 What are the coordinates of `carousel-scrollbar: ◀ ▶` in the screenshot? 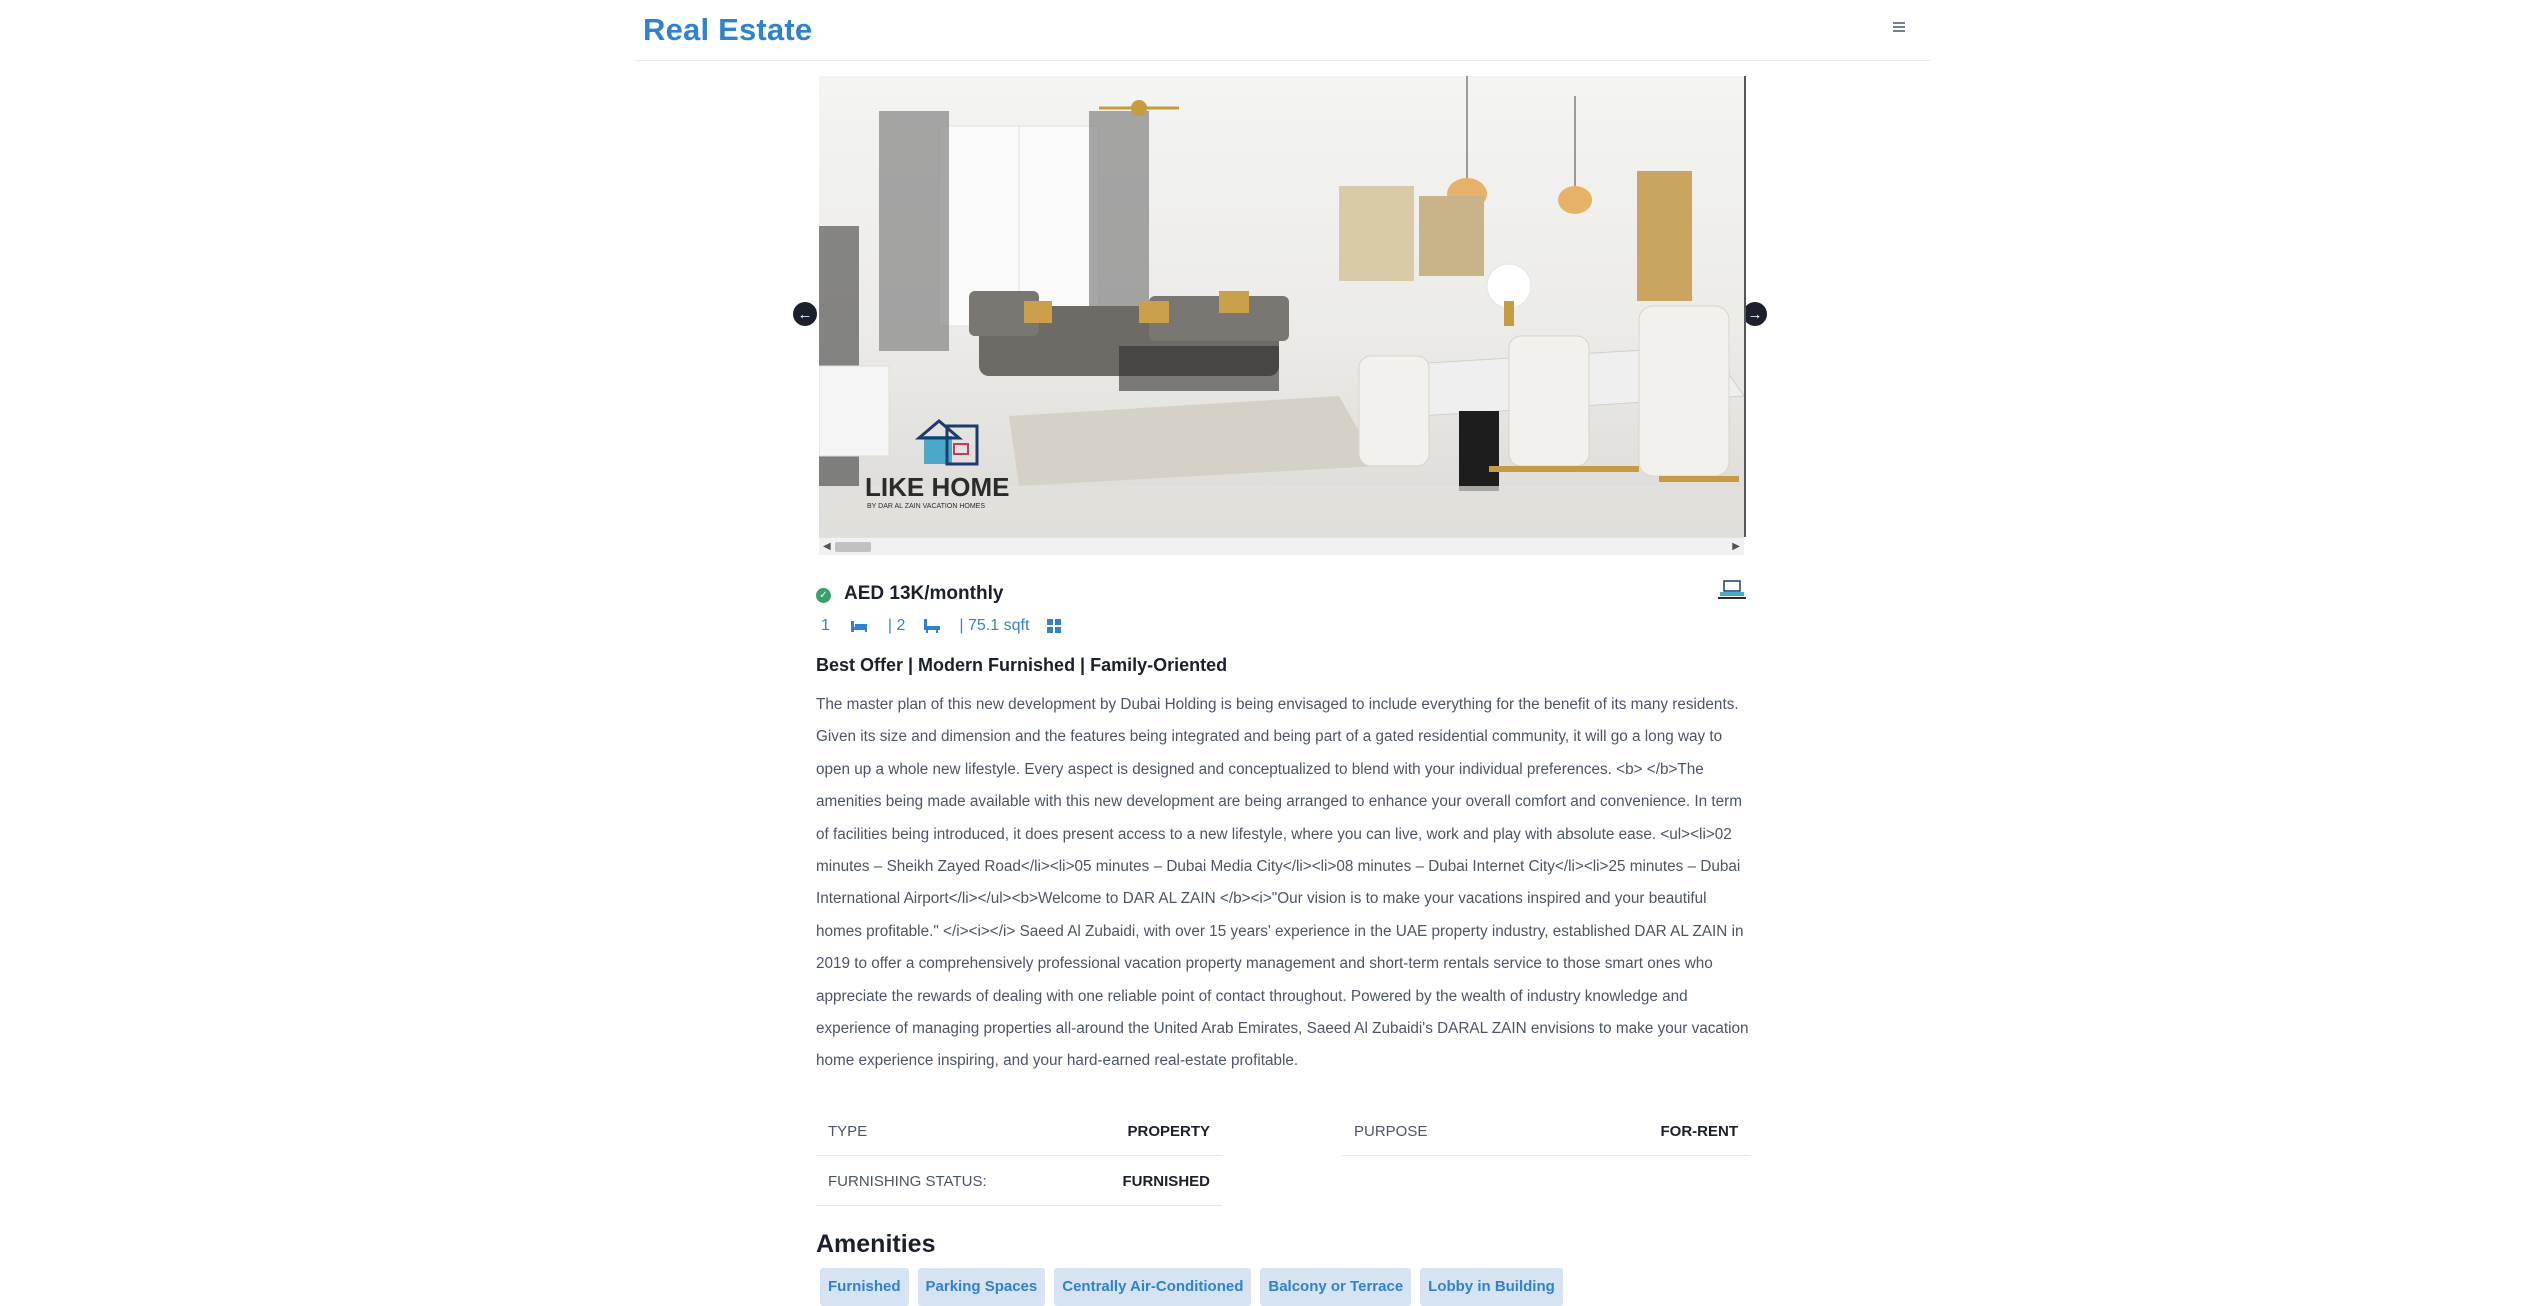 It's located at (1281, 546).